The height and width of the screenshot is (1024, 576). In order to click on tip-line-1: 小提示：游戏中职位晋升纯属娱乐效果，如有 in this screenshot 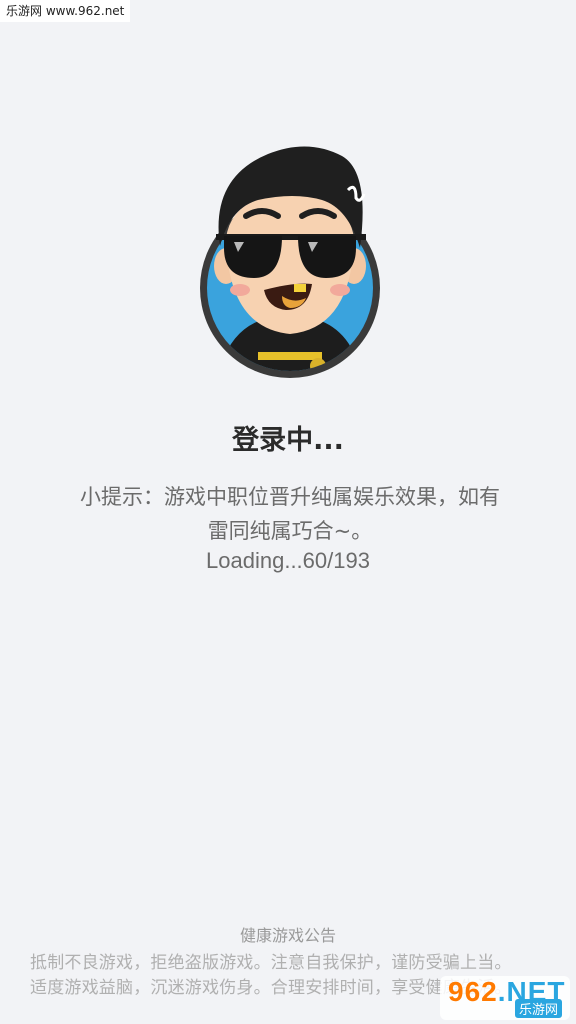, I will do `click(290, 497)`.